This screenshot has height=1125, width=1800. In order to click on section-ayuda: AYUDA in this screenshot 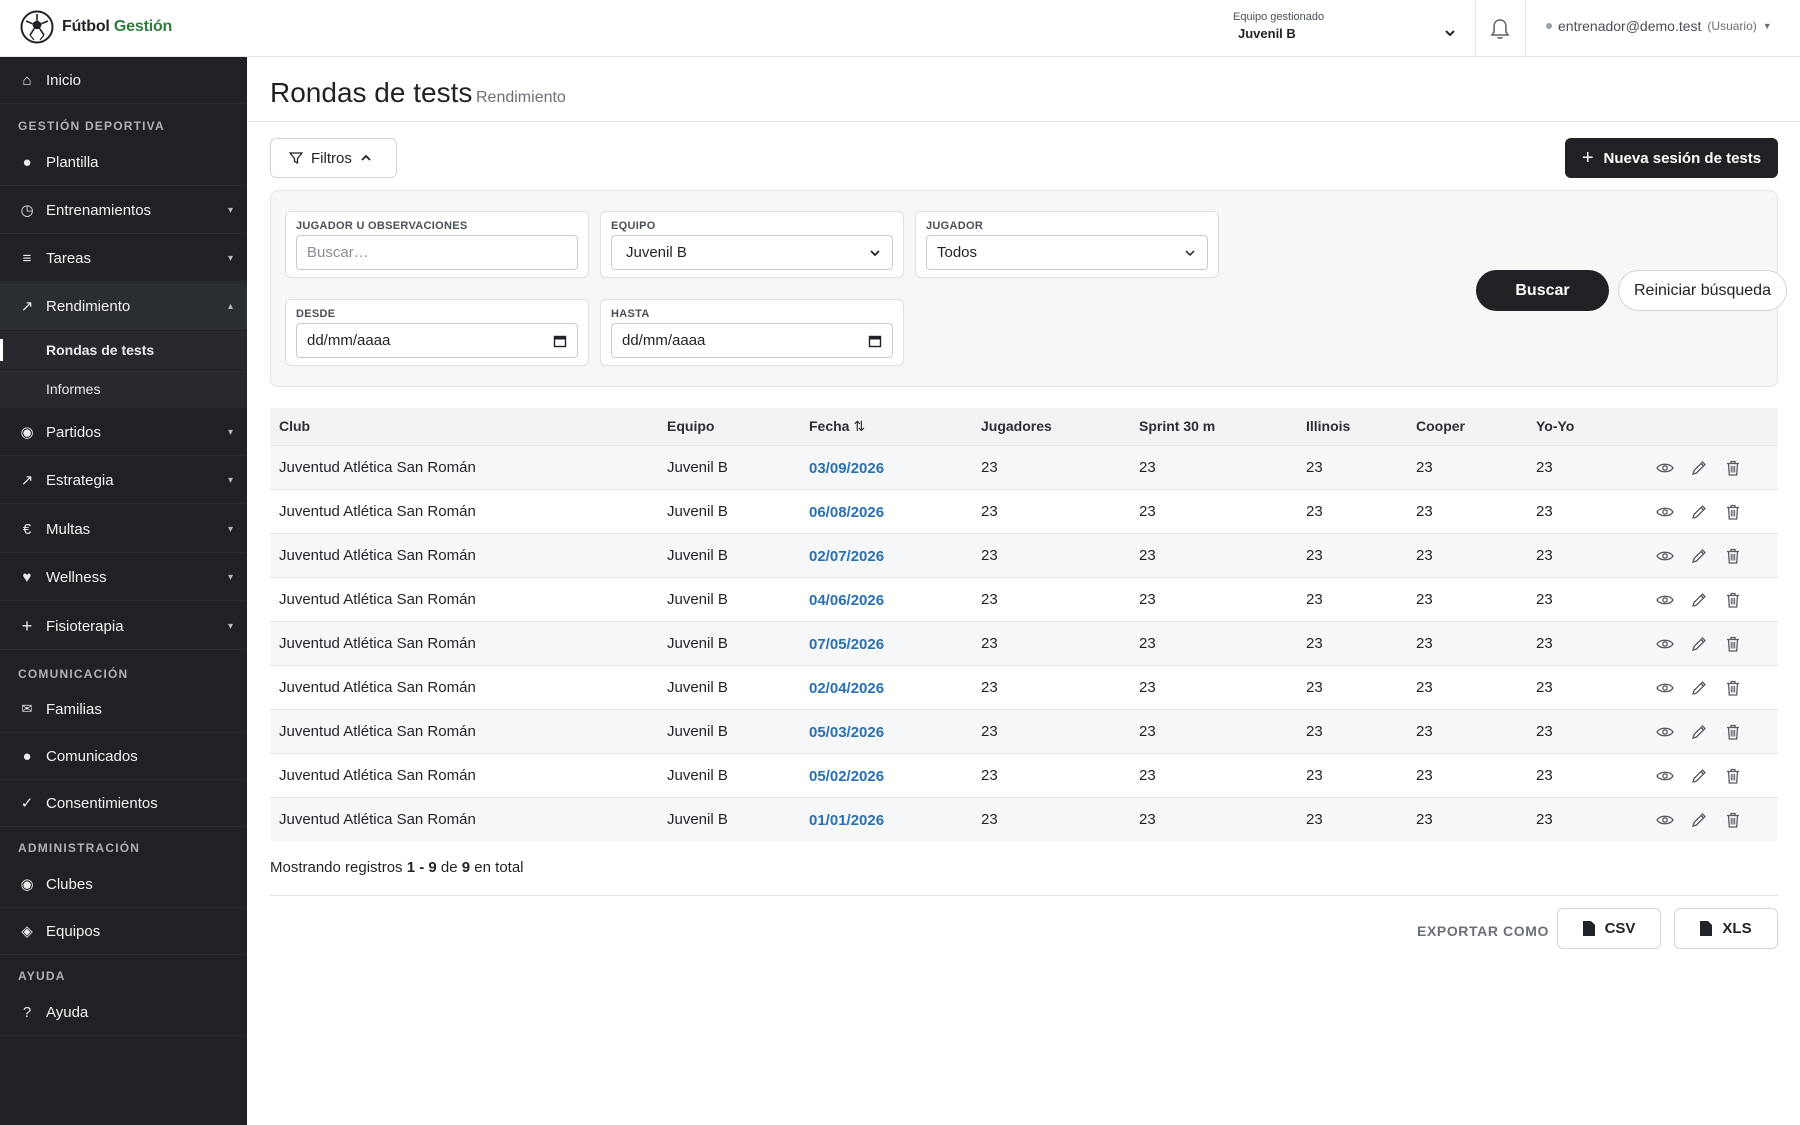, I will do `click(42, 976)`.